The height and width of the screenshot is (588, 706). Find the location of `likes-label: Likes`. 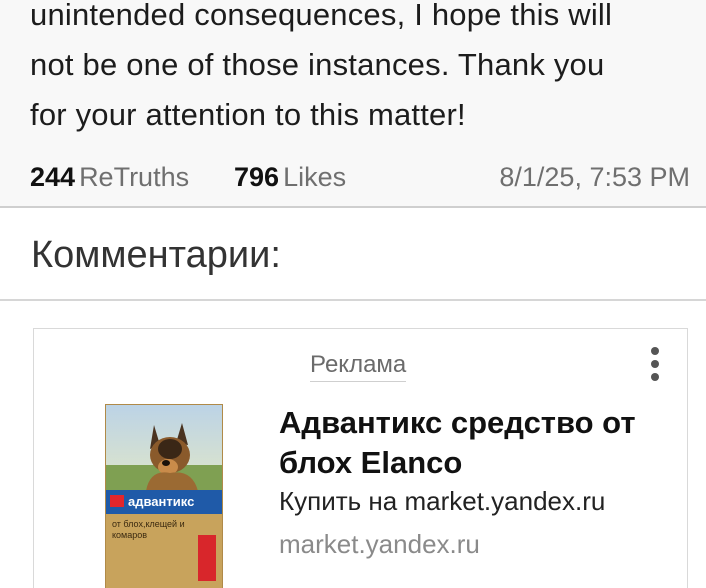

likes-label: Likes is located at coordinates (315, 177).